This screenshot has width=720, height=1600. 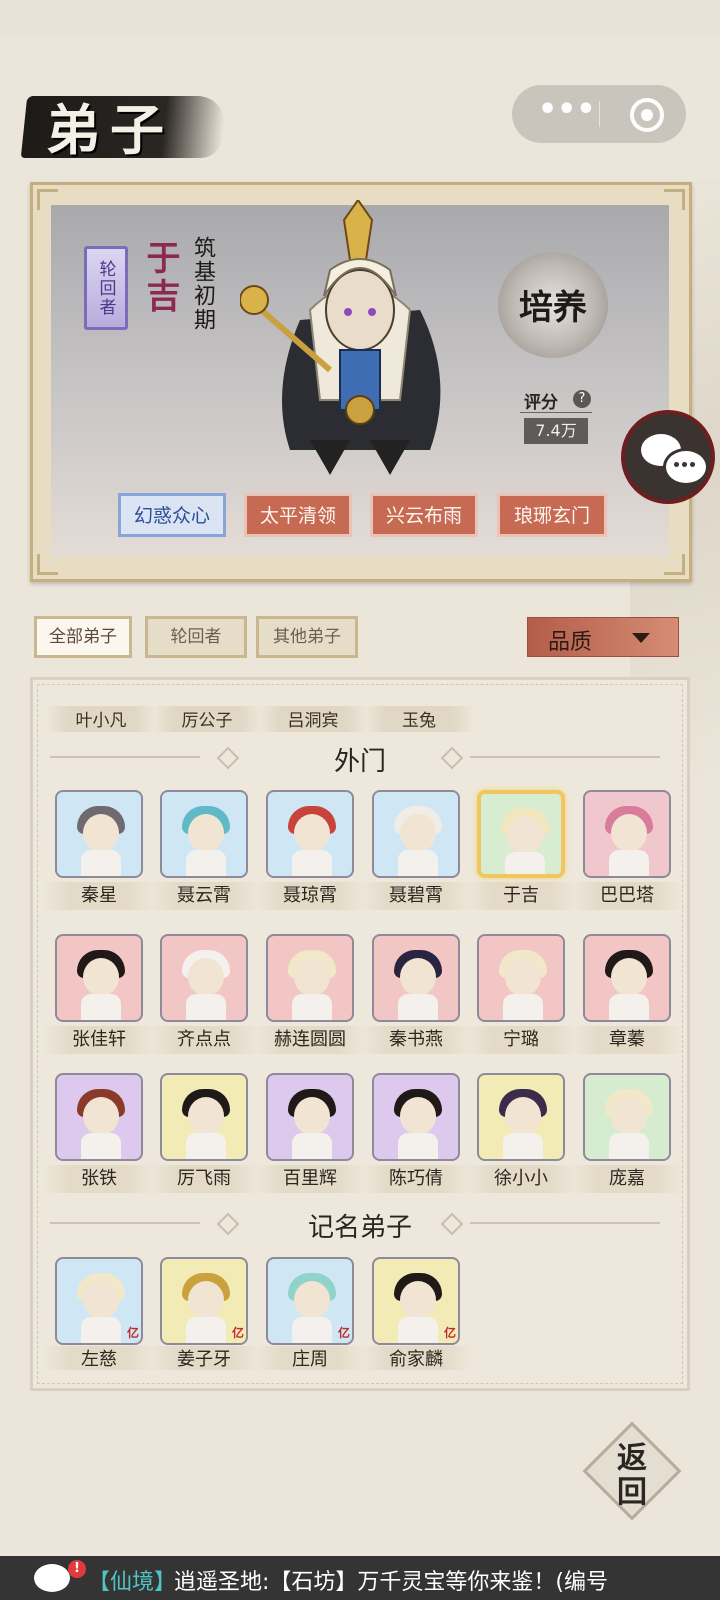 What do you see at coordinates (567, 112) in the screenshot?
I see `more-icon: •••` at bounding box center [567, 112].